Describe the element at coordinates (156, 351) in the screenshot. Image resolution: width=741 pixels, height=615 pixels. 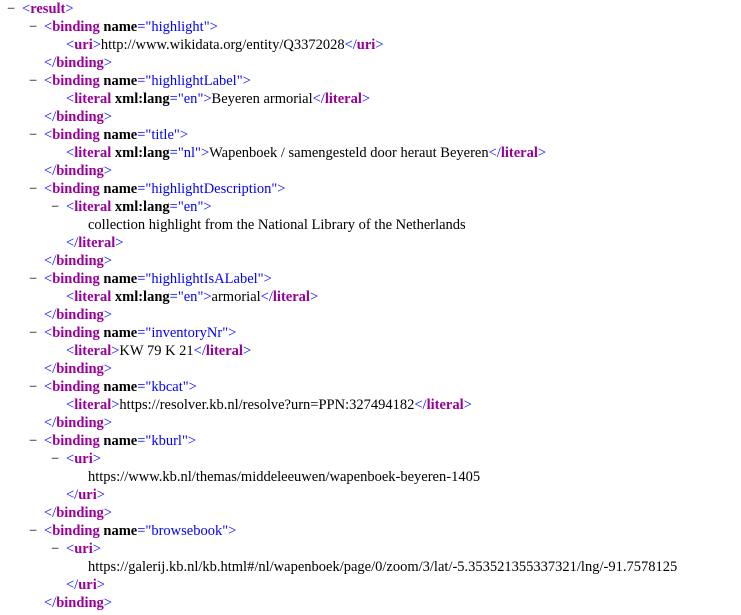
I see `xml-text-content: KW 79 K 21` at that location.